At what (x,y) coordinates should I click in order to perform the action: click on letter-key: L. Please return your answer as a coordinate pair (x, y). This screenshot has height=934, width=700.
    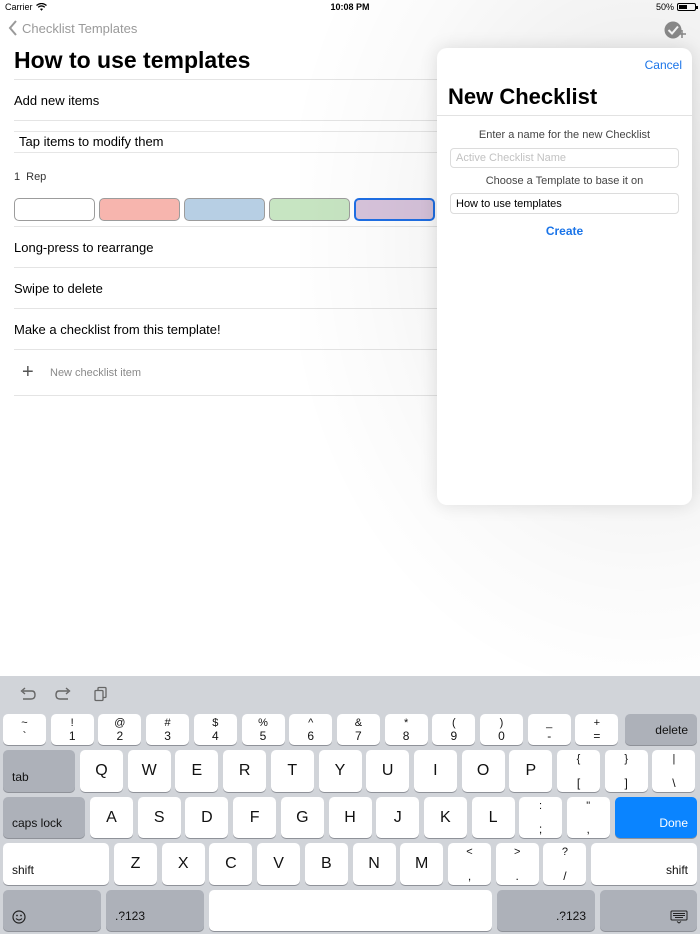
    Looking at the image, I should click on (493, 817).